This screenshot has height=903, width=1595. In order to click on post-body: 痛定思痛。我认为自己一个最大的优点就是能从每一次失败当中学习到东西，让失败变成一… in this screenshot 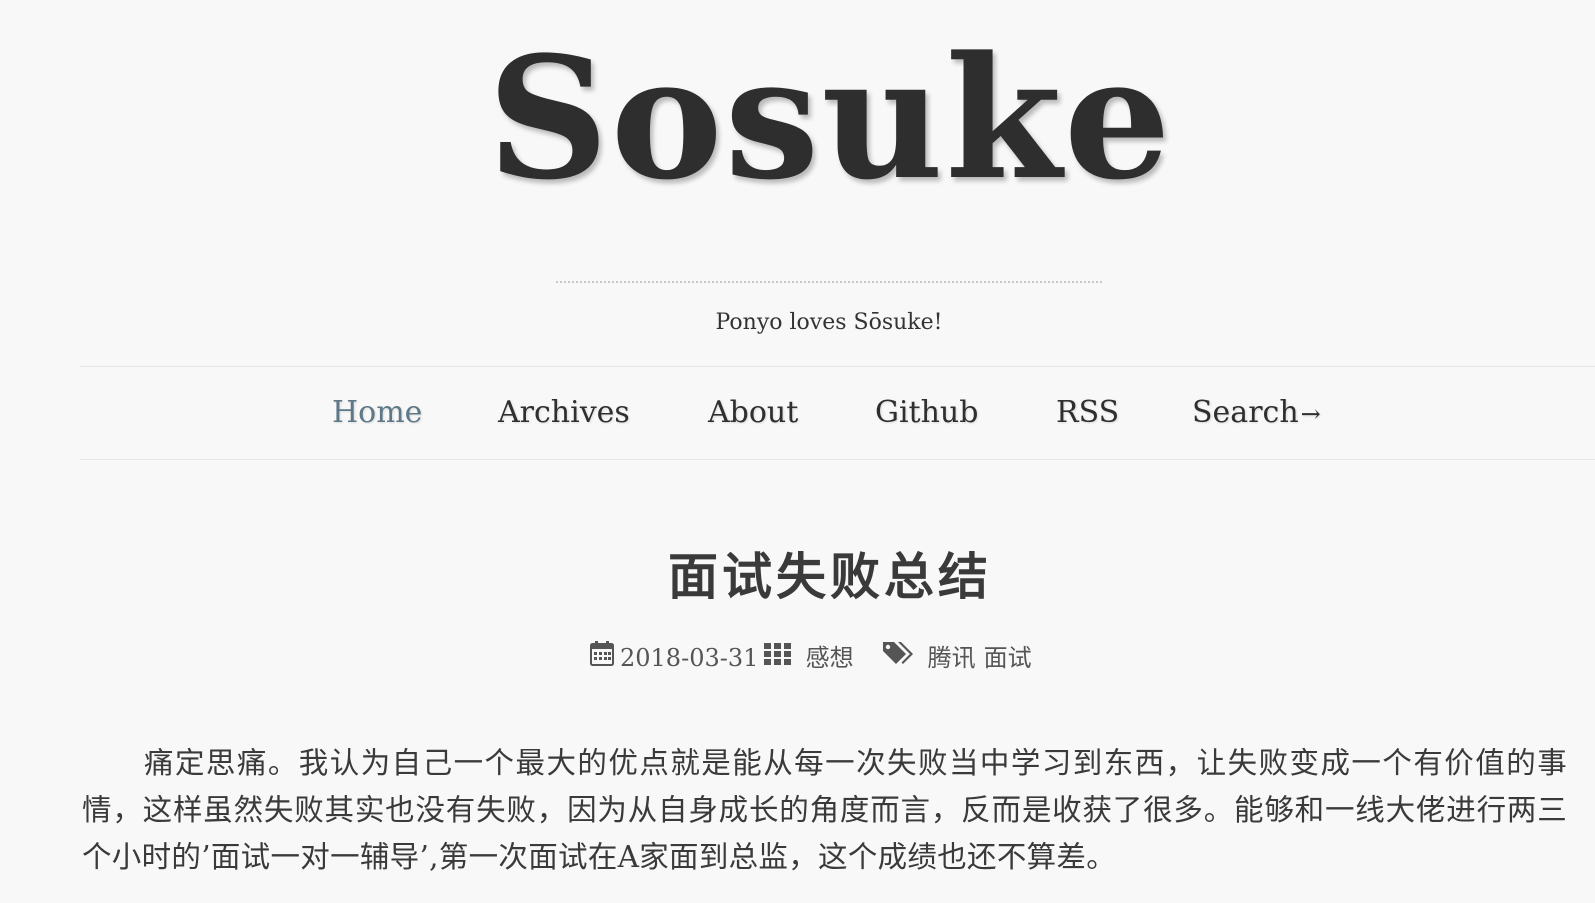, I will do `click(824, 810)`.